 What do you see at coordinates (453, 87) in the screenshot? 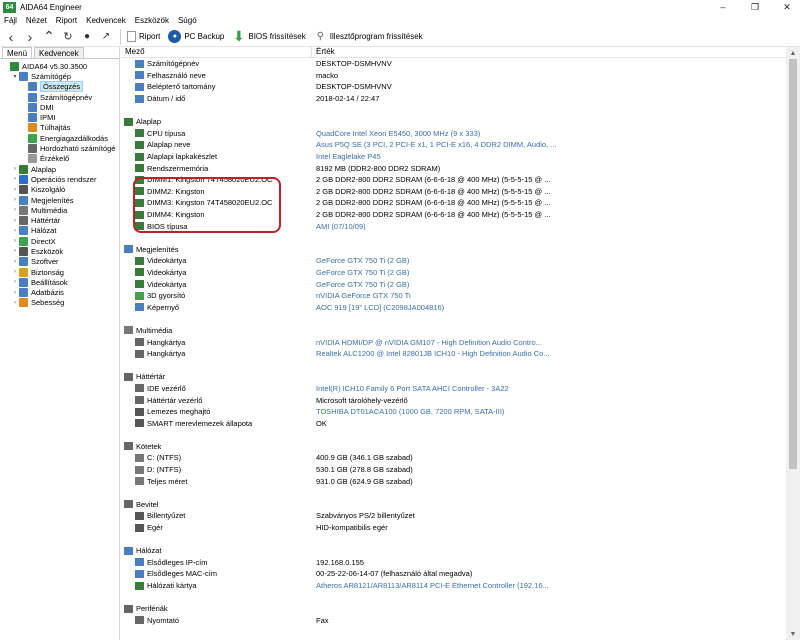
I see `detail-row: Belépteтő tartomány DESKTOP-DSMHVNV` at bounding box center [453, 87].